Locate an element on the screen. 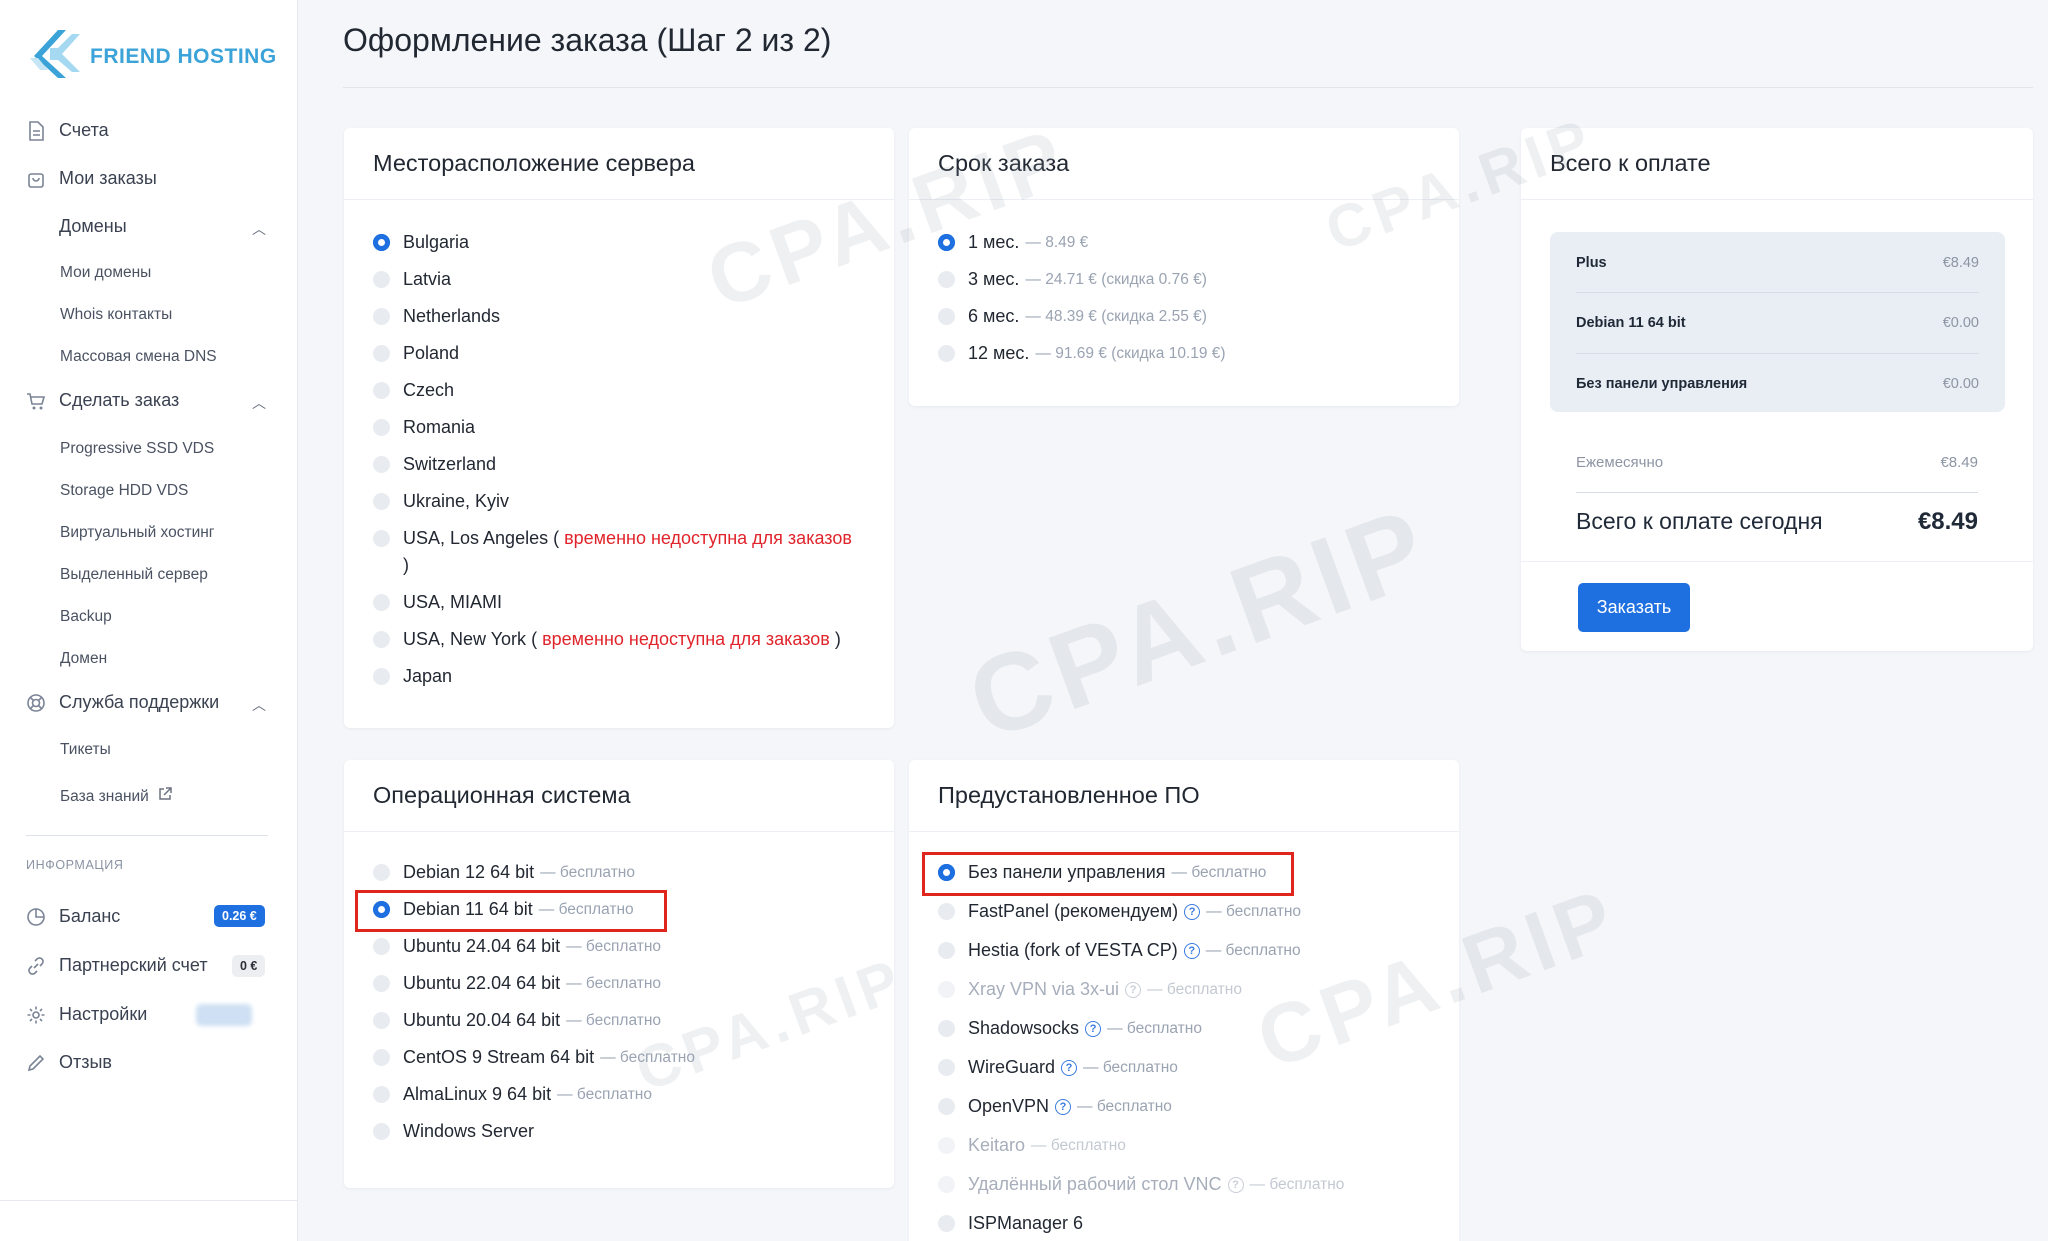  nav-virtual-hosting: Виртуальный хостинг is located at coordinates (137, 533).